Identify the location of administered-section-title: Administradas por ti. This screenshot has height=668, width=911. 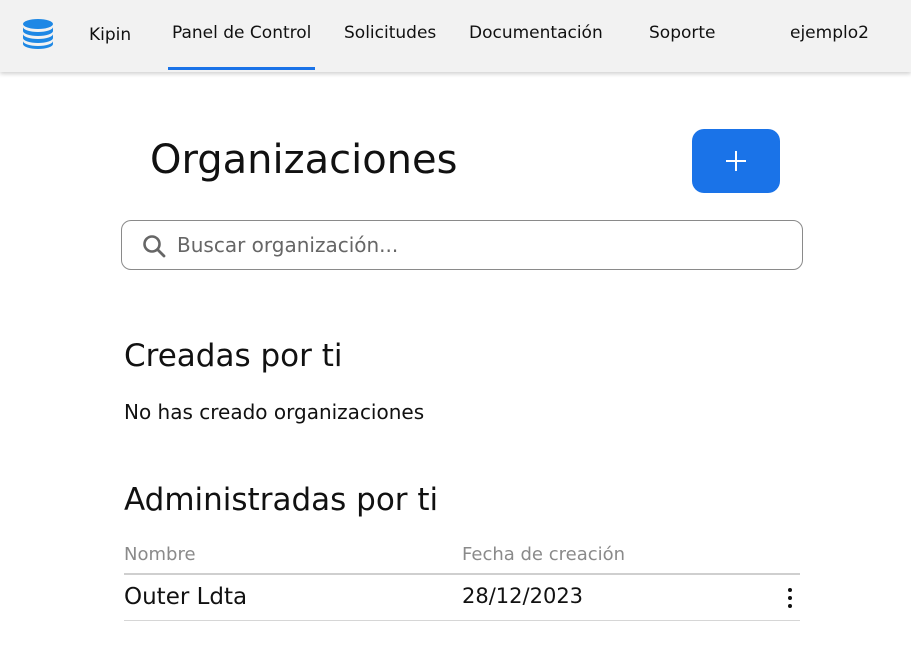
(281, 500).